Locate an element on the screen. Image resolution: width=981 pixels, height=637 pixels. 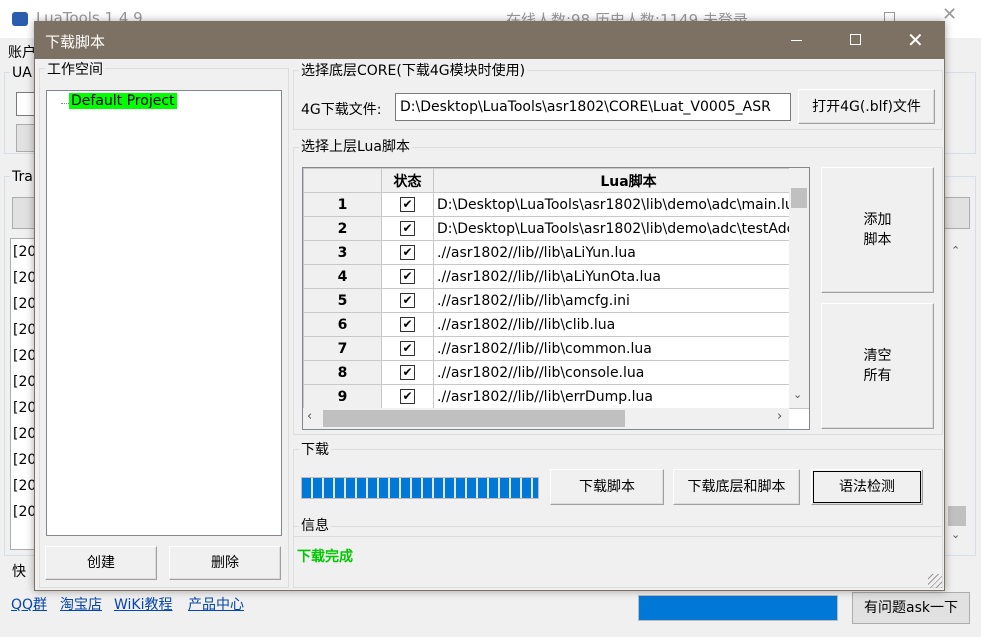
clear-all-line1: 清空 is located at coordinates (877, 356).